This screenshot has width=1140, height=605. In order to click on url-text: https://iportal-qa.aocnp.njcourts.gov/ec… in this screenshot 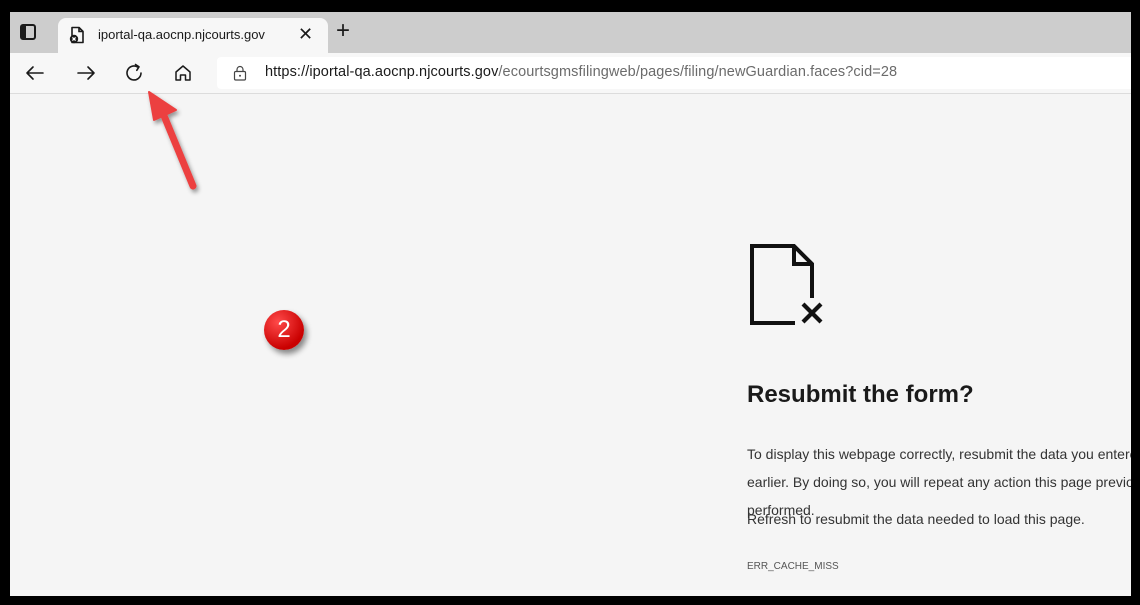, I will do `click(581, 72)`.